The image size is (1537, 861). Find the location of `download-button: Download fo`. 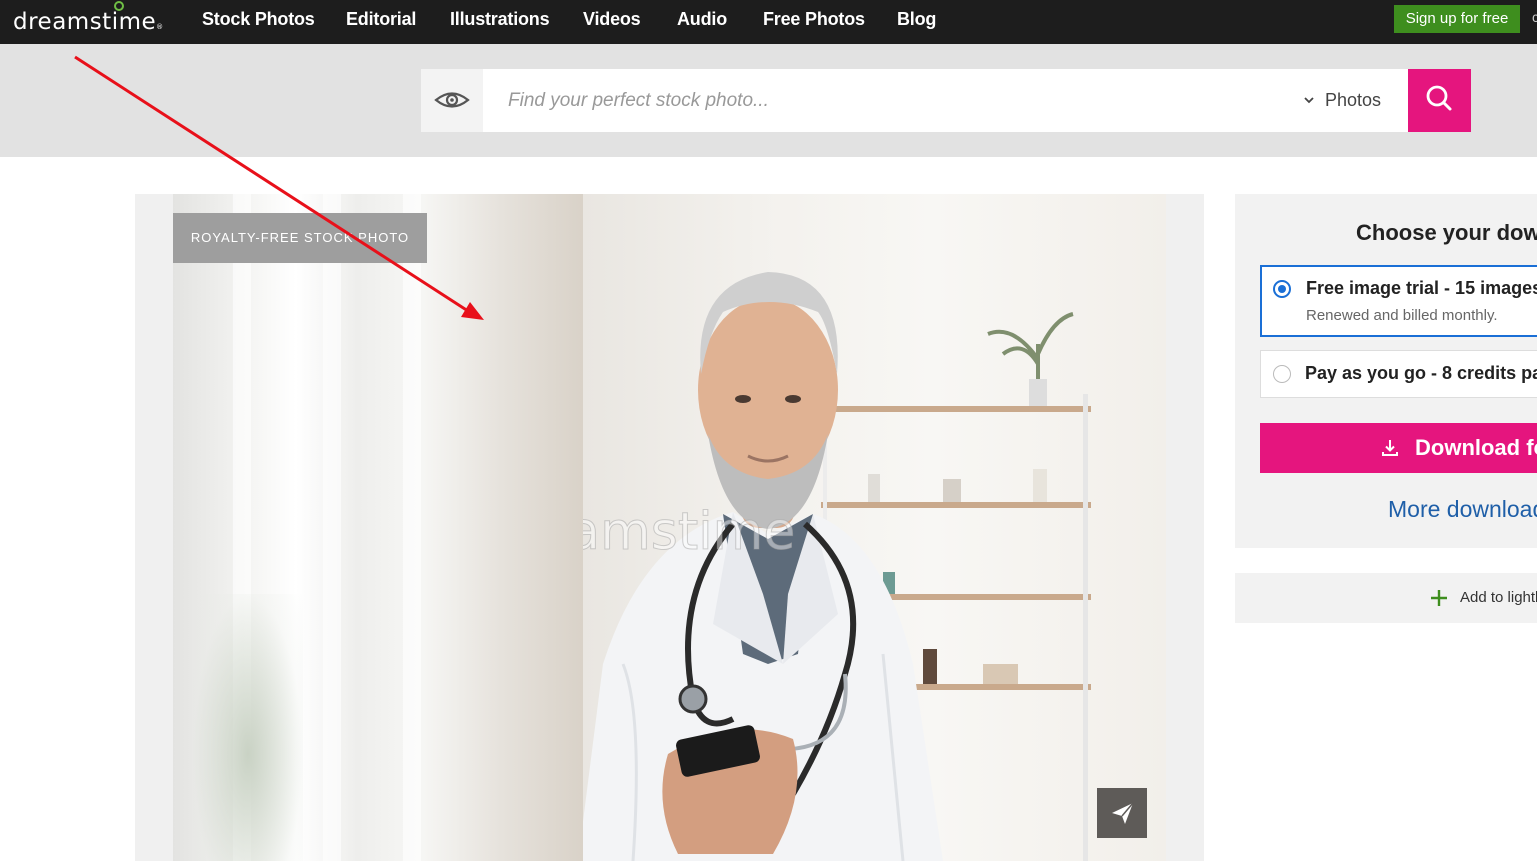

download-button: Download fo is located at coordinates (1398, 448).